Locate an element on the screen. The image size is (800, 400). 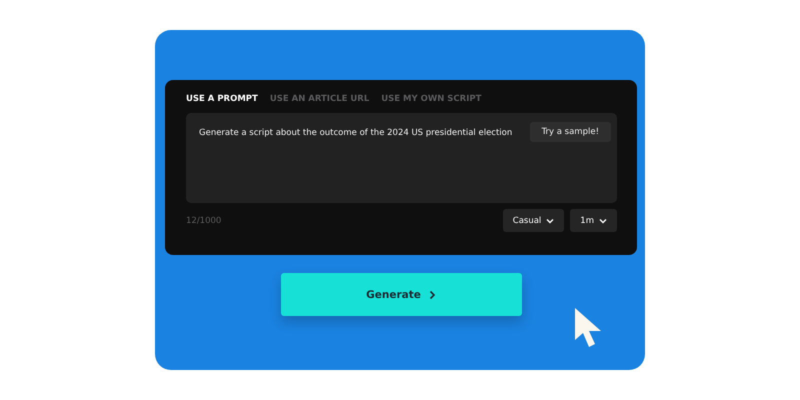
tab: USE A PROMPT is located at coordinates (222, 99).